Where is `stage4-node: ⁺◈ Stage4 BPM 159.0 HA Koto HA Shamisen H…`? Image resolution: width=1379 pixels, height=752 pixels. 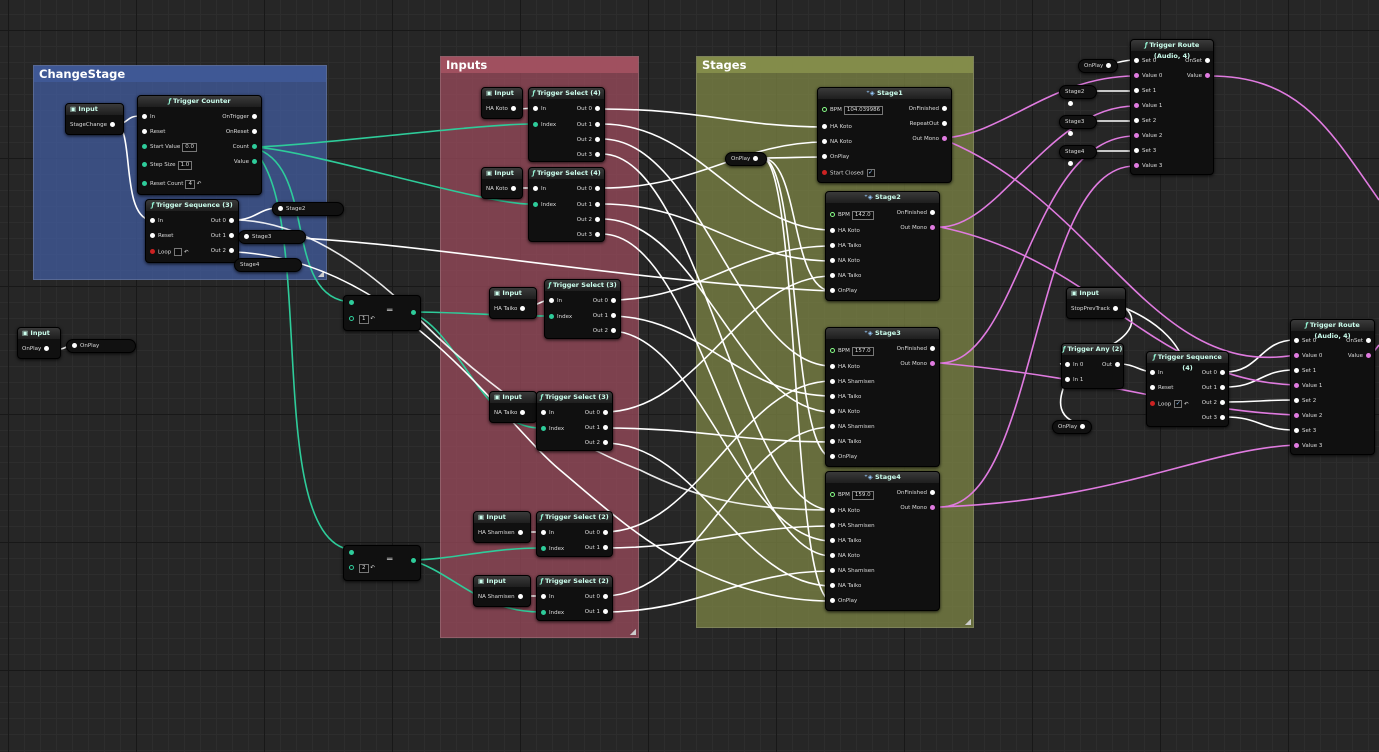 stage4-node: ⁺◈ Stage4 BPM 159.0 HA Koto HA Shamisen H… is located at coordinates (882, 541).